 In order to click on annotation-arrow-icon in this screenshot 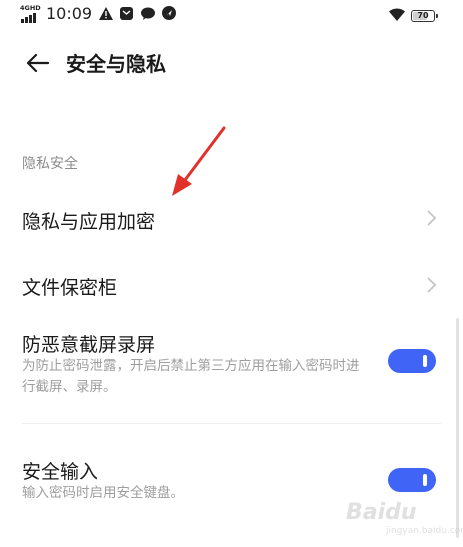, I will do `click(200, 163)`.